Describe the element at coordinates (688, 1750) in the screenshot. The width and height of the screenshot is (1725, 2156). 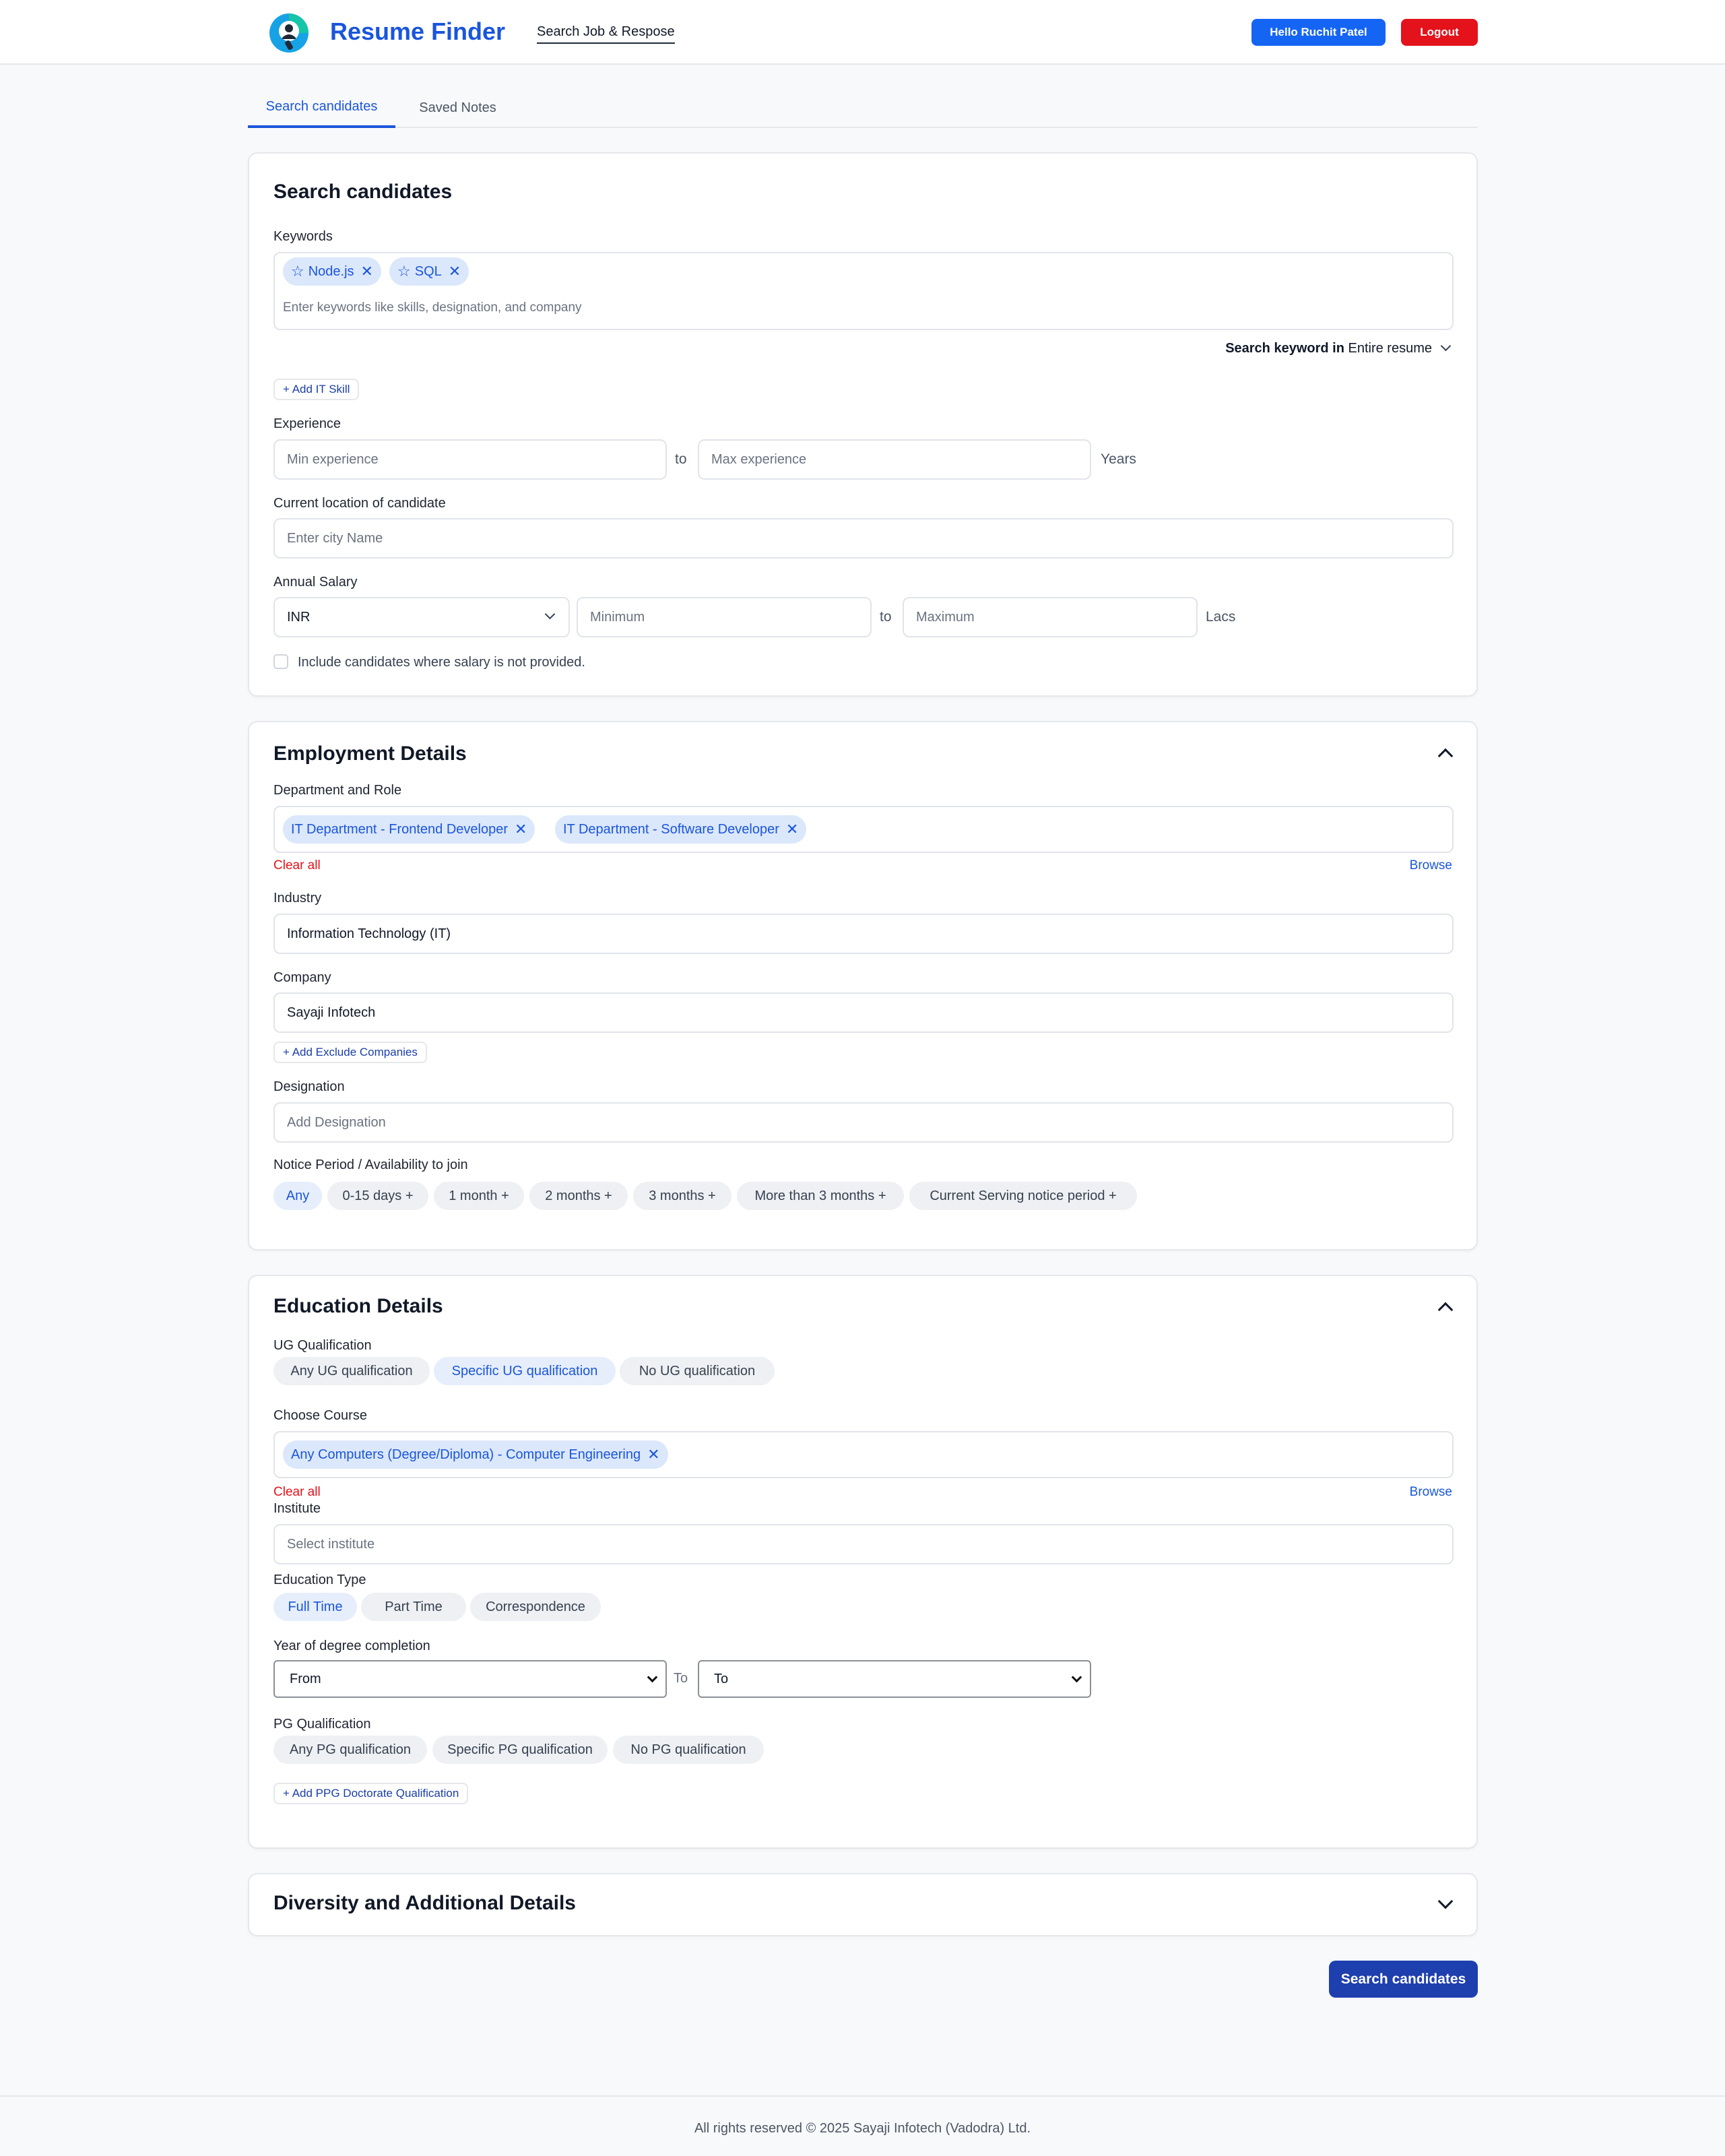
I see `pg-option-none: No PG qualification` at that location.